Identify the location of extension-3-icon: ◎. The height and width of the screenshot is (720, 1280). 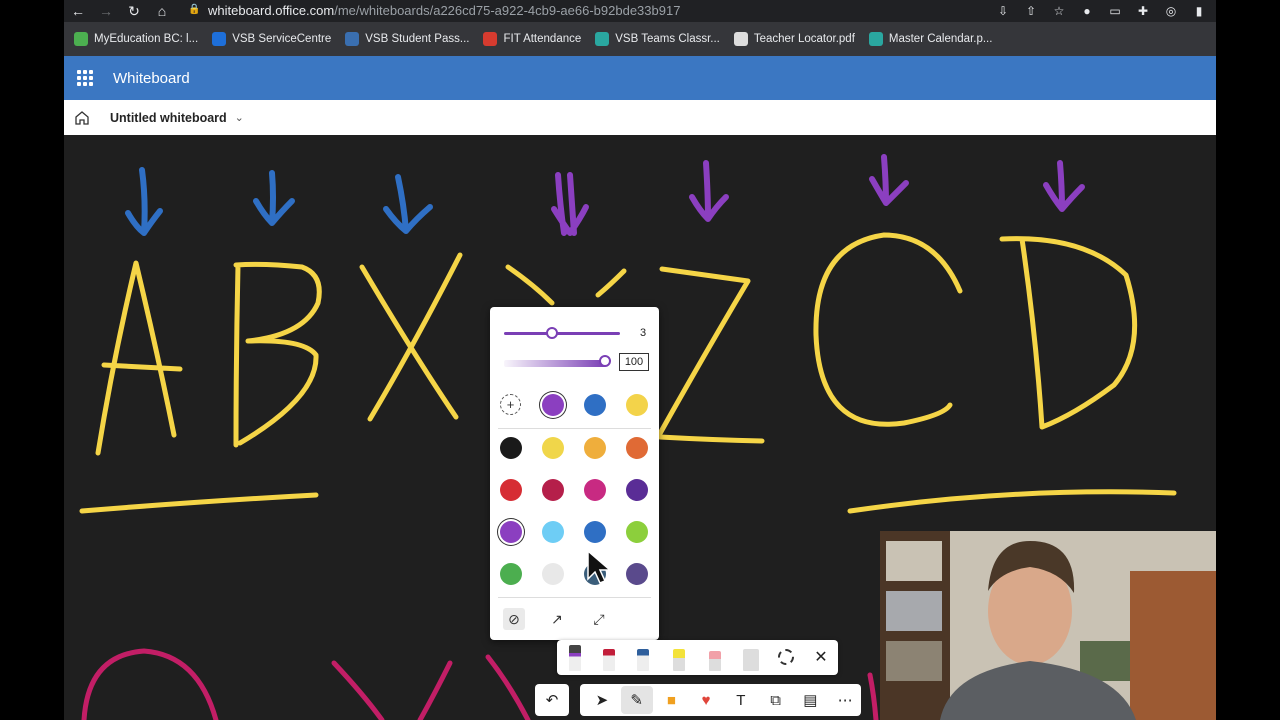
(1171, 11).